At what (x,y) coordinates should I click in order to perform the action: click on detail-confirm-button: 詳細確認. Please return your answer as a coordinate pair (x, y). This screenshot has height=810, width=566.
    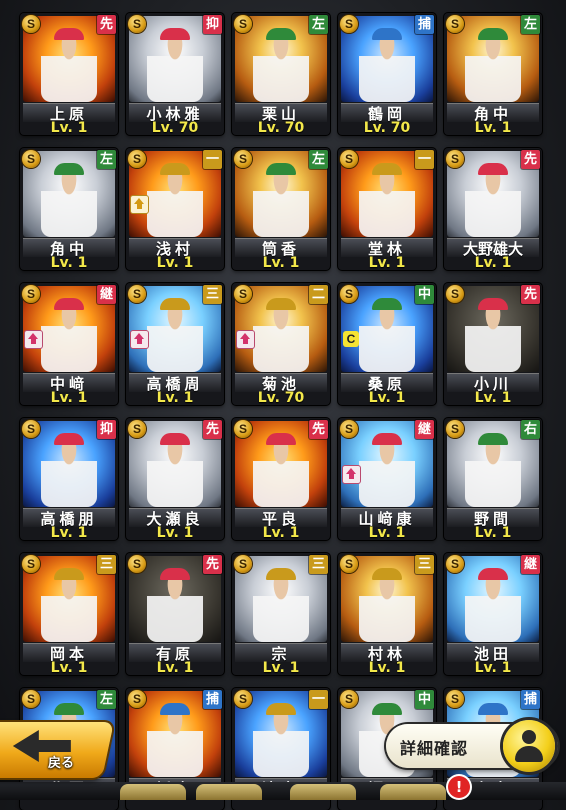
    Looking at the image, I should click on (472, 746).